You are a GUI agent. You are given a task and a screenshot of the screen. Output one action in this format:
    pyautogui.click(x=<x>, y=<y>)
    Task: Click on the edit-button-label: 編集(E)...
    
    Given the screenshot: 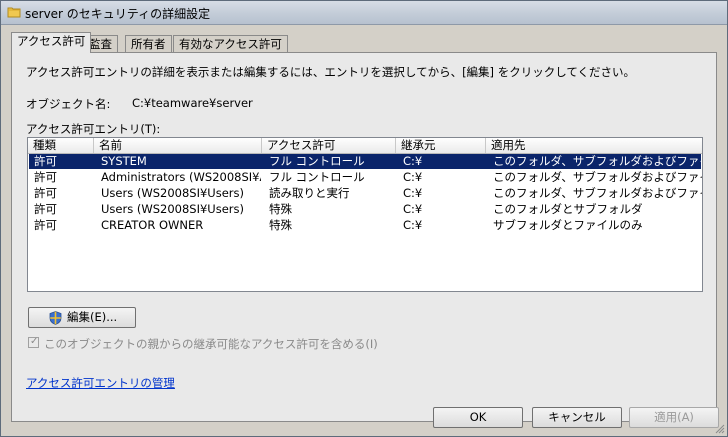 What is the action you would take?
    pyautogui.click(x=92, y=317)
    